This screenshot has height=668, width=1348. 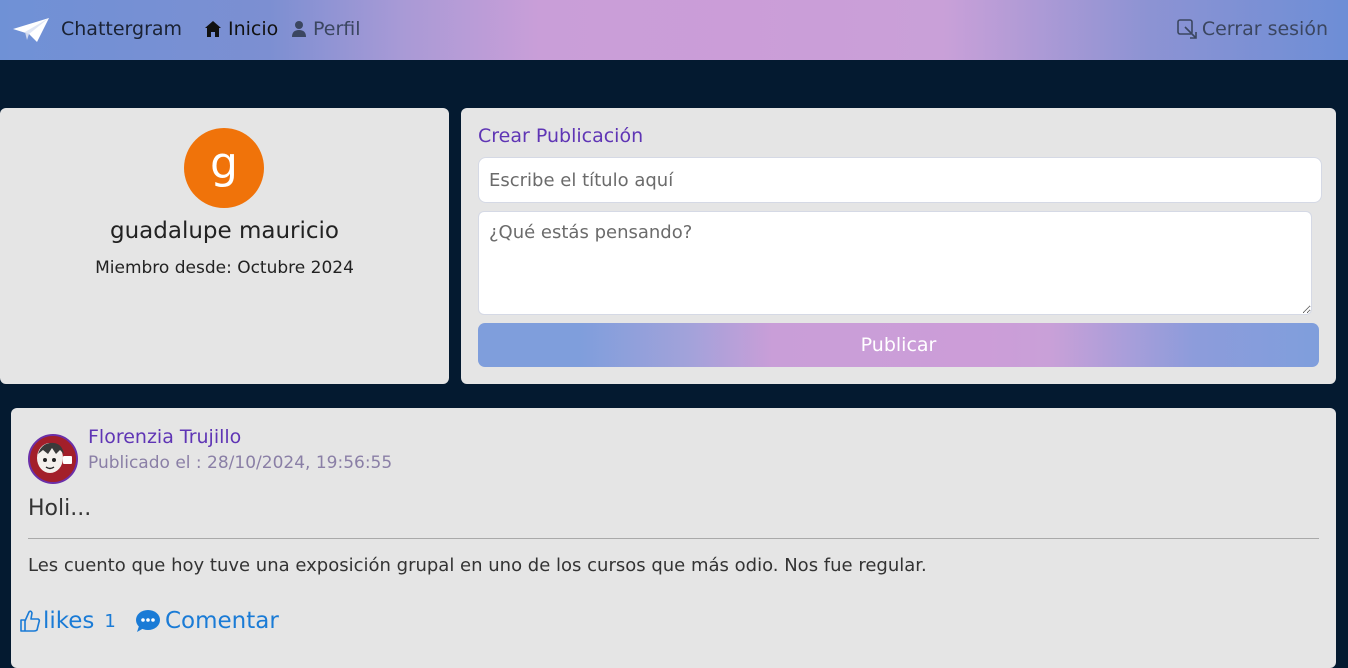 I want to click on post-divider, so click(x=673, y=538).